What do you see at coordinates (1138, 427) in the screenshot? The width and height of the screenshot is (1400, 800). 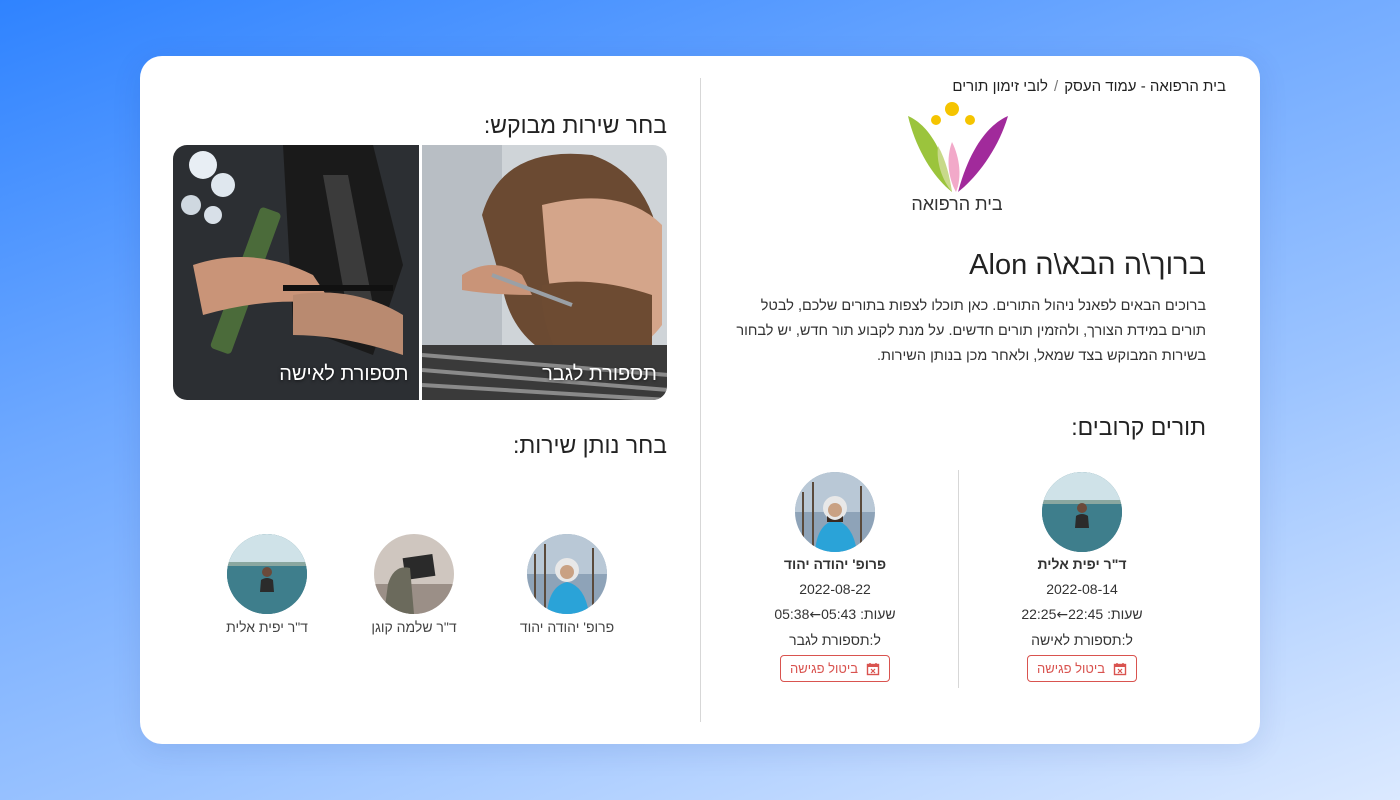 I see `upcoming-title: תורים קרובים:` at bounding box center [1138, 427].